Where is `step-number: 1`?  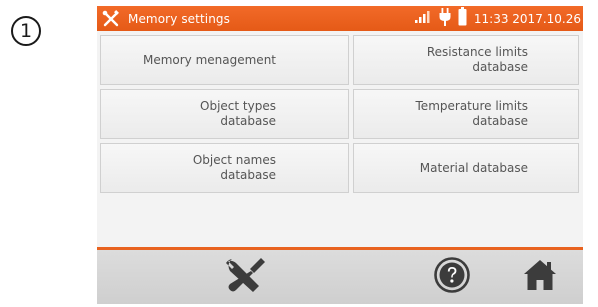
step-number: 1 is located at coordinates (26, 31).